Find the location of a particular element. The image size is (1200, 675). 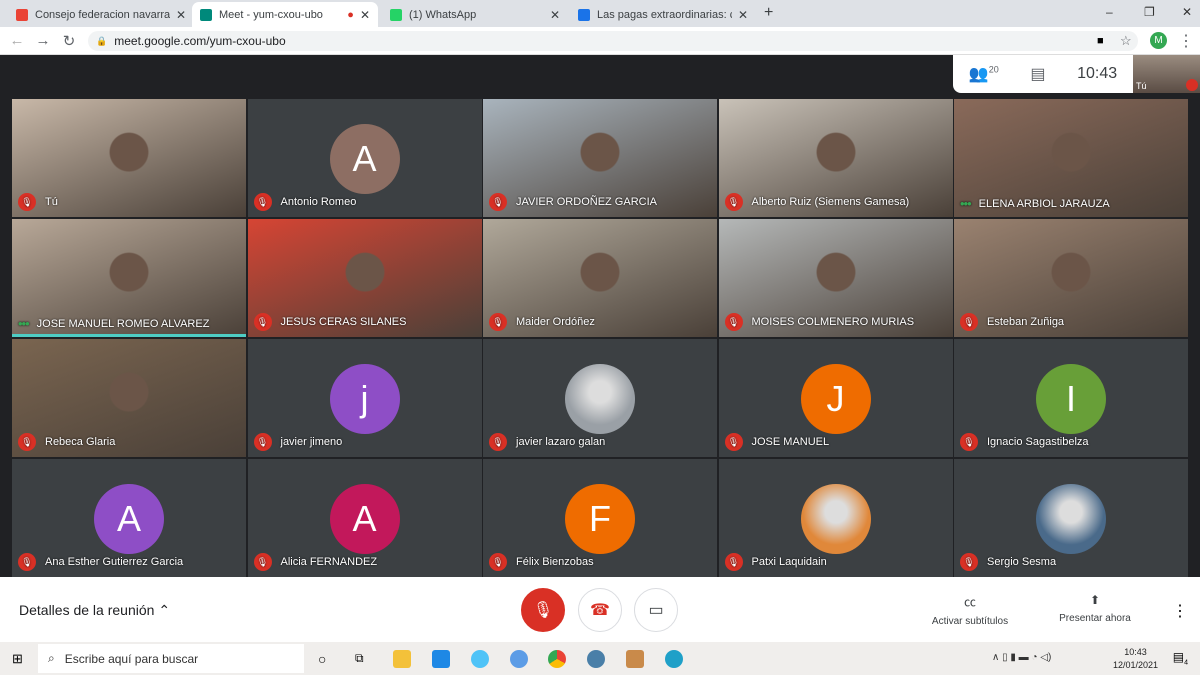

participant-tile: 🎙 Alberto Ruiz (Siemens Gamesa) is located at coordinates (835, 158).